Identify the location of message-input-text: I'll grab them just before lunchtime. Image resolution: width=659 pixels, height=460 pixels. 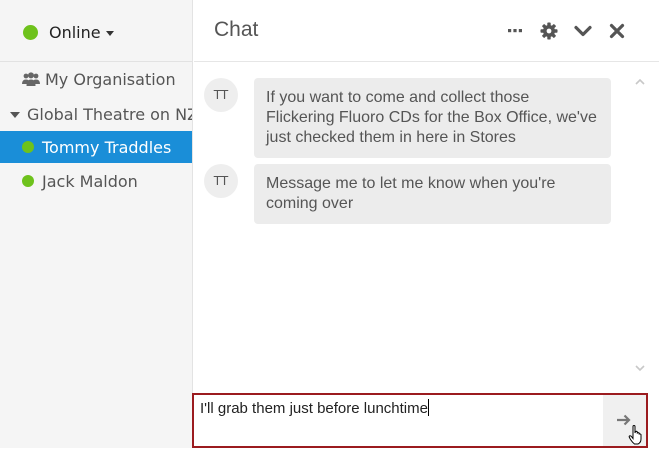
(314, 408).